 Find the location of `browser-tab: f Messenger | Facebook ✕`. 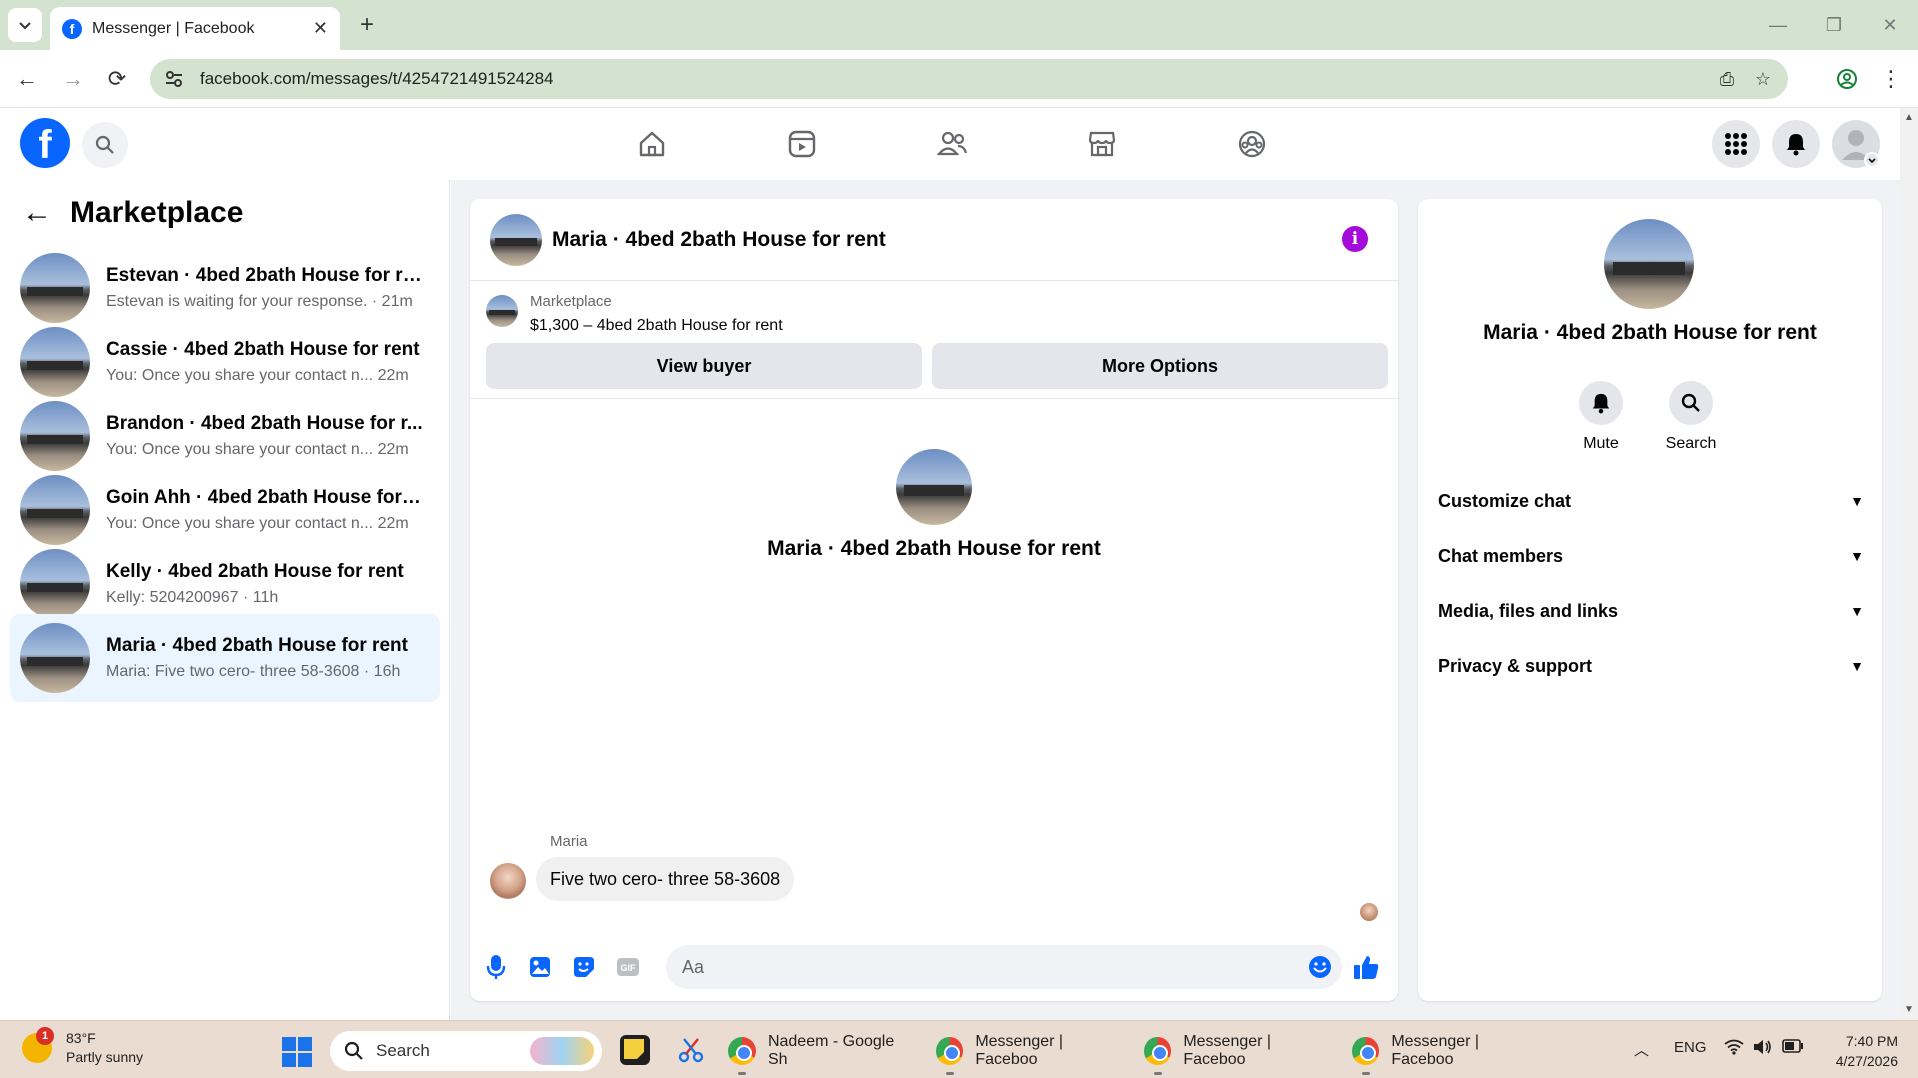

browser-tab: f Messenger | Facebook ✕ is located at coordinates (195, 28).